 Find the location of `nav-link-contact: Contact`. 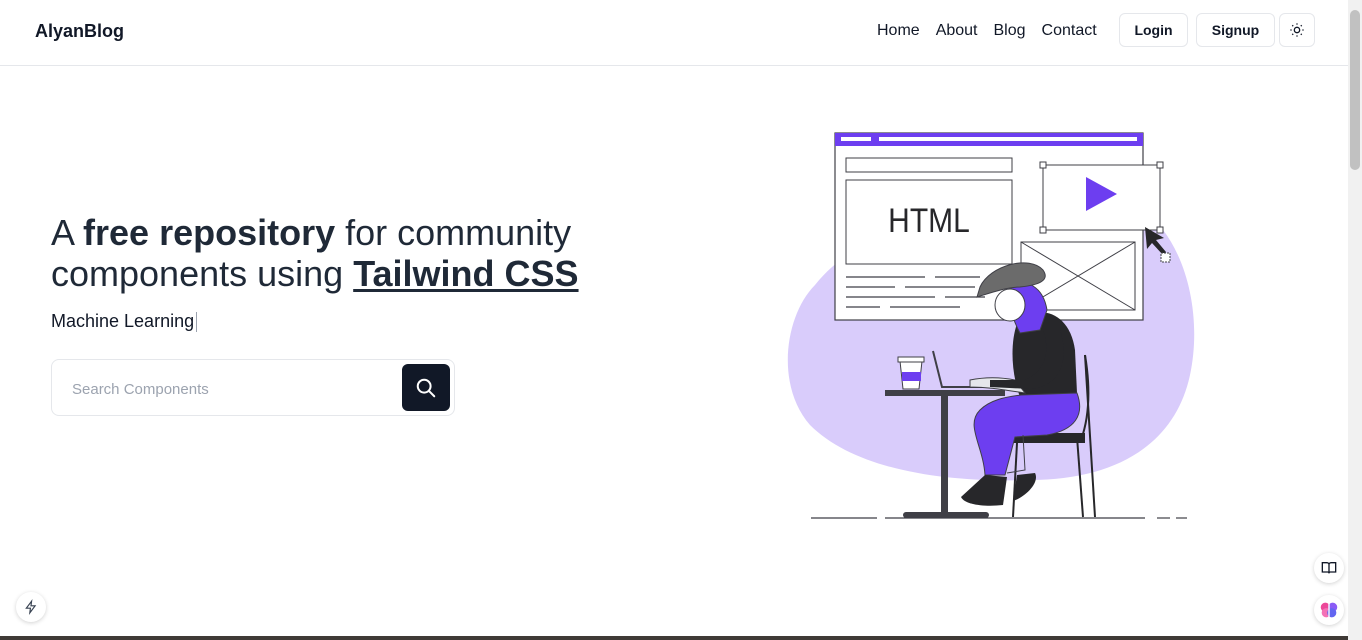

nav-link-contact: Contact is located at coordinates (1069, 31).